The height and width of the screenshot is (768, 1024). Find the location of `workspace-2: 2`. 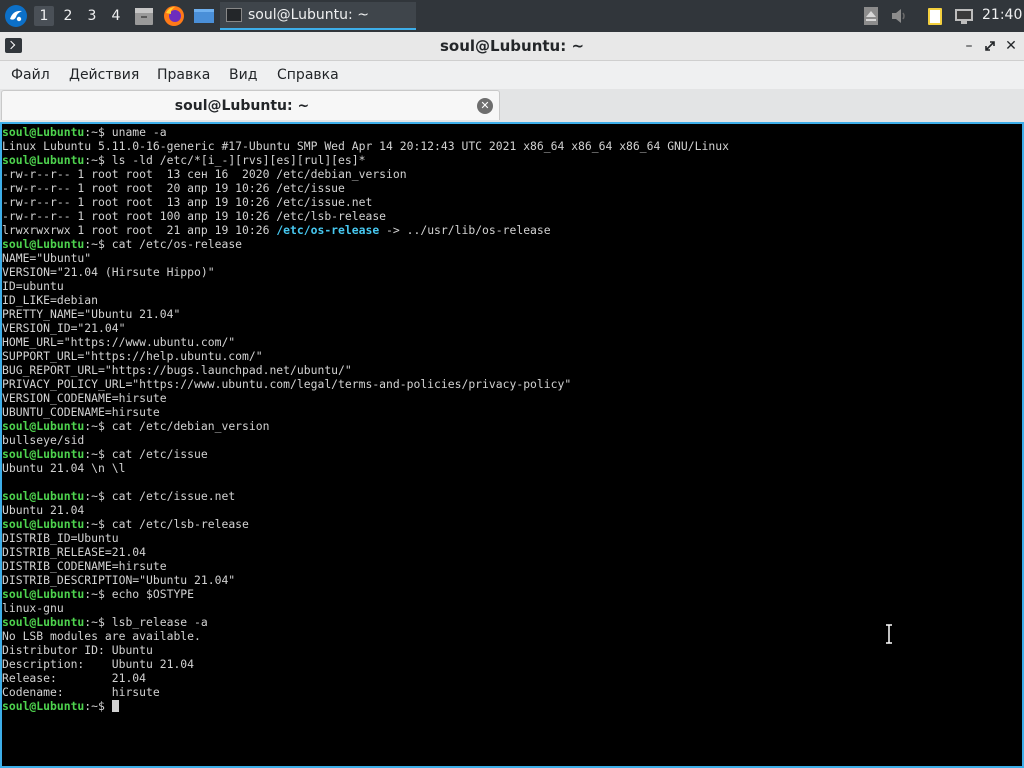

workspace-2: 2 is located at coordinates (68, 16).